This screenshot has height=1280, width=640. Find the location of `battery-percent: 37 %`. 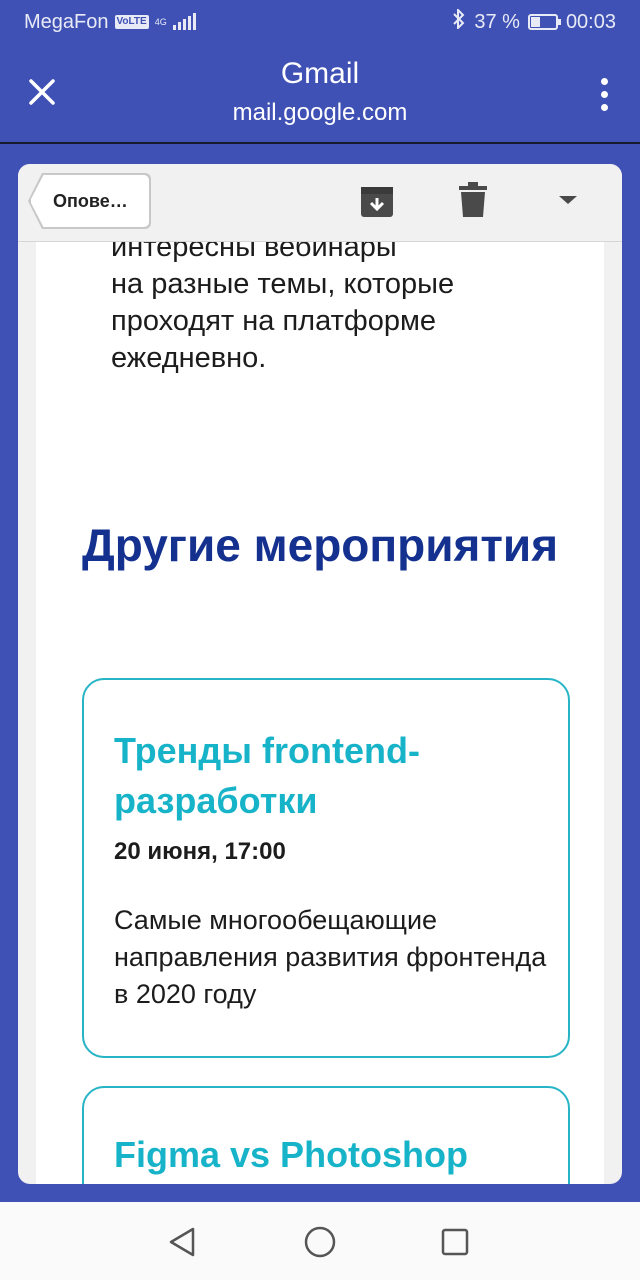

battery-percent: 37 % is located at coordinates (497, 21).